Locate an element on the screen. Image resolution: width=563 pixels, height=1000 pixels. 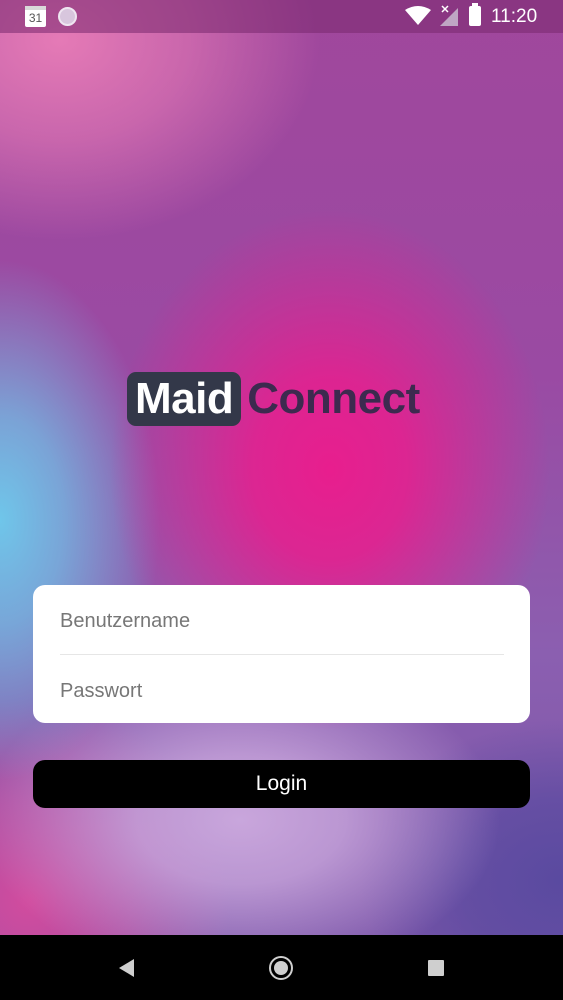
battery-icon is located at coordinates (475, 14).